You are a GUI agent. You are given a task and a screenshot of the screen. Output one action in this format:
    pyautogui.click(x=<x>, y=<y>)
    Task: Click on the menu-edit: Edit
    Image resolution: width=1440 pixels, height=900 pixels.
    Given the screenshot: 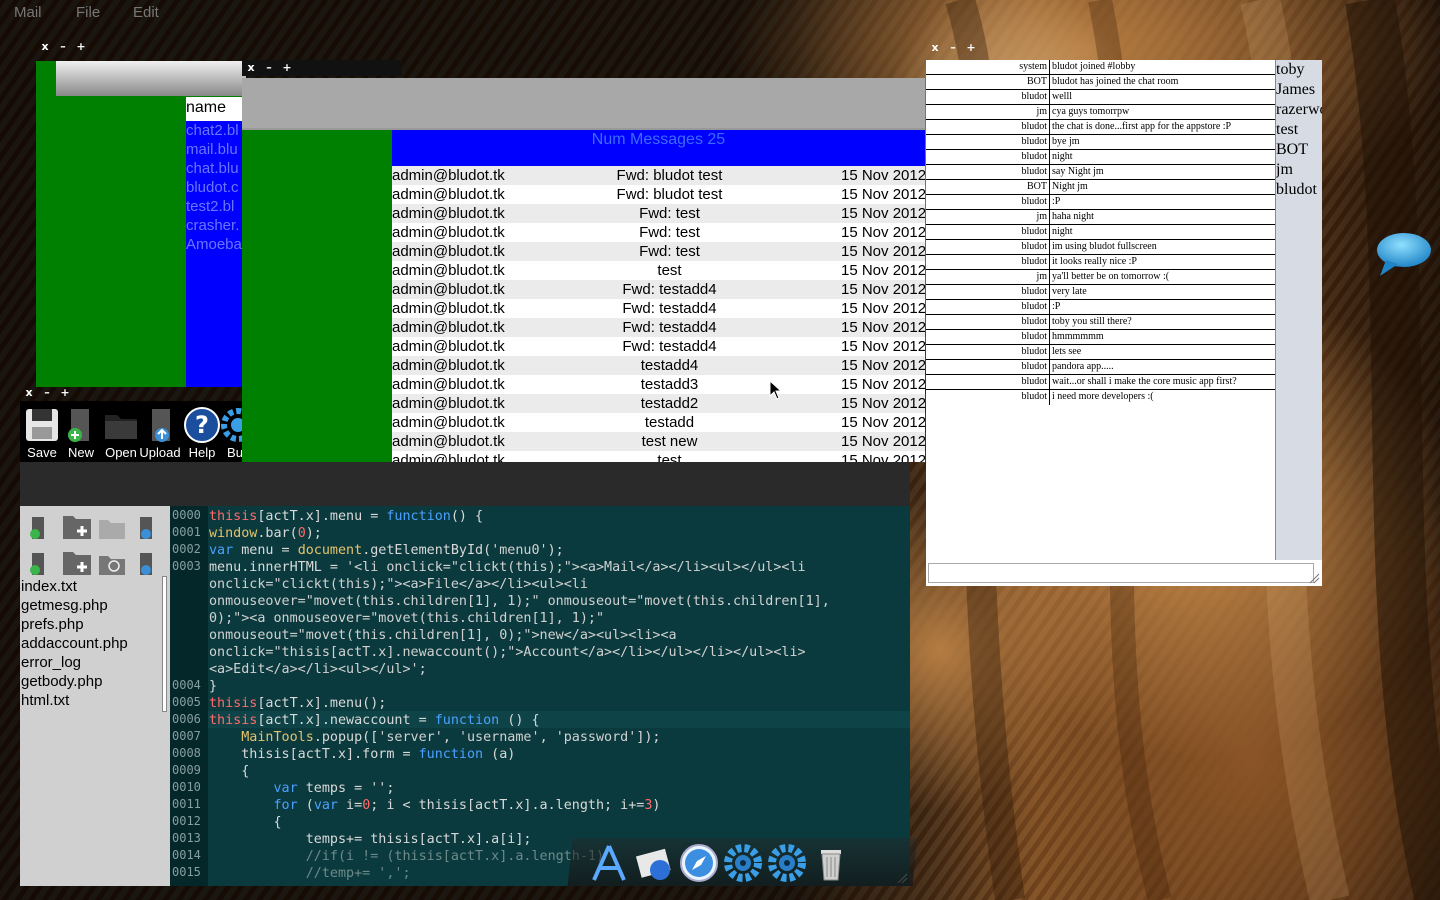 What is the action you would take?
    pyautogui.click(x=146, y=12)
    